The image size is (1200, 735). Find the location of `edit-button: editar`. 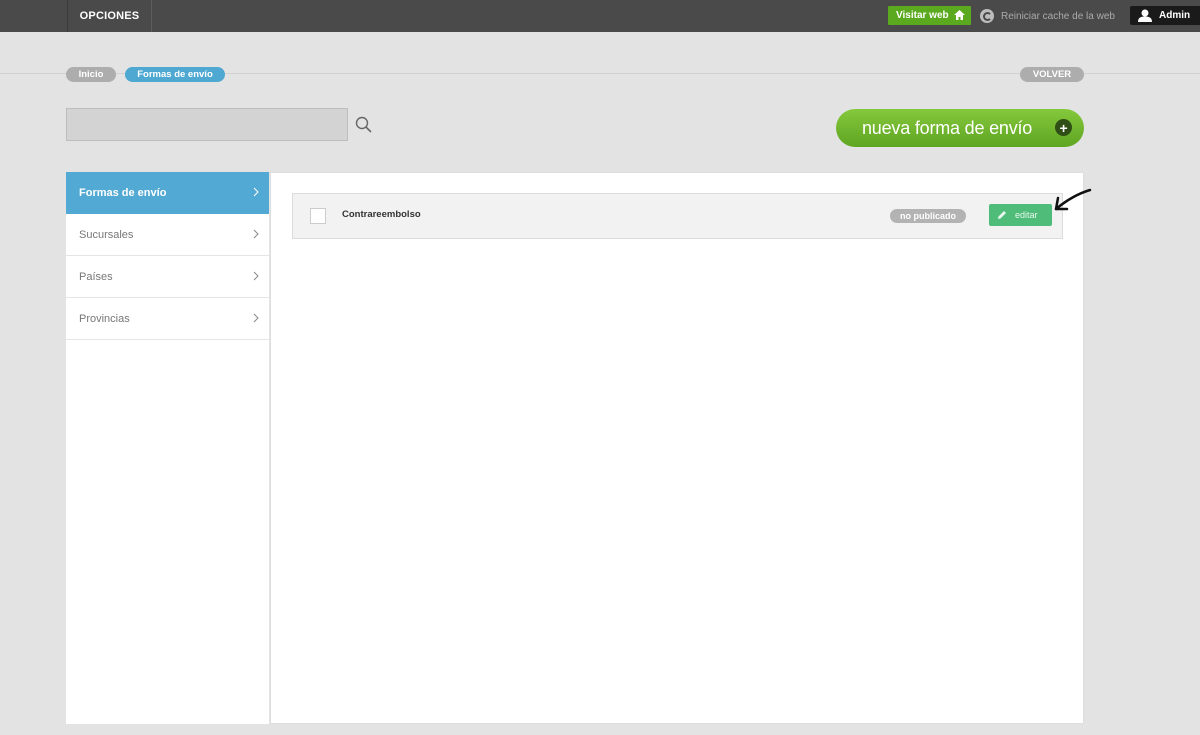

edit-button: editar is located at coordinates (1020, 215).